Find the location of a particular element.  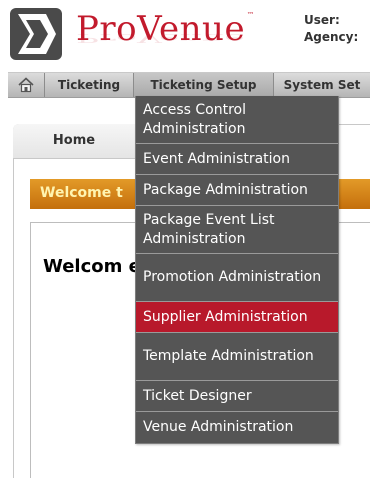

user-meta: User: Agency: is located at coordinates (331, 29).